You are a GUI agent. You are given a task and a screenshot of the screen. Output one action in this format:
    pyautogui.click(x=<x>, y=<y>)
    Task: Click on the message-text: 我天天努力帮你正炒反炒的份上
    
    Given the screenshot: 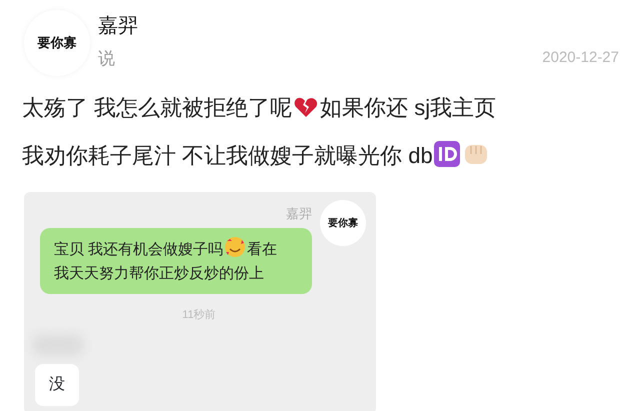 What is the action you would take?
    pyautogui.click(x=159, y=273)
    